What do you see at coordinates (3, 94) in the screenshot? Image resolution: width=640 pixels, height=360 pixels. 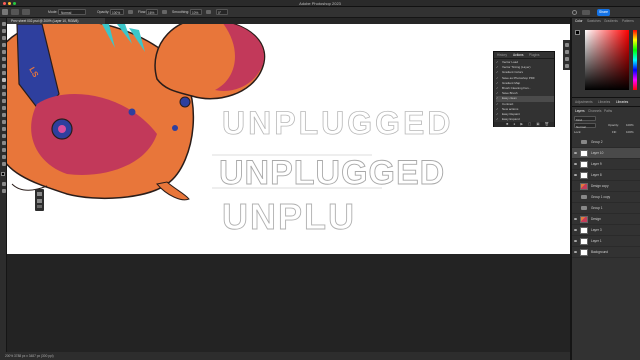 I see `history-brush-tool-icon` at bounding box center [3, 94].